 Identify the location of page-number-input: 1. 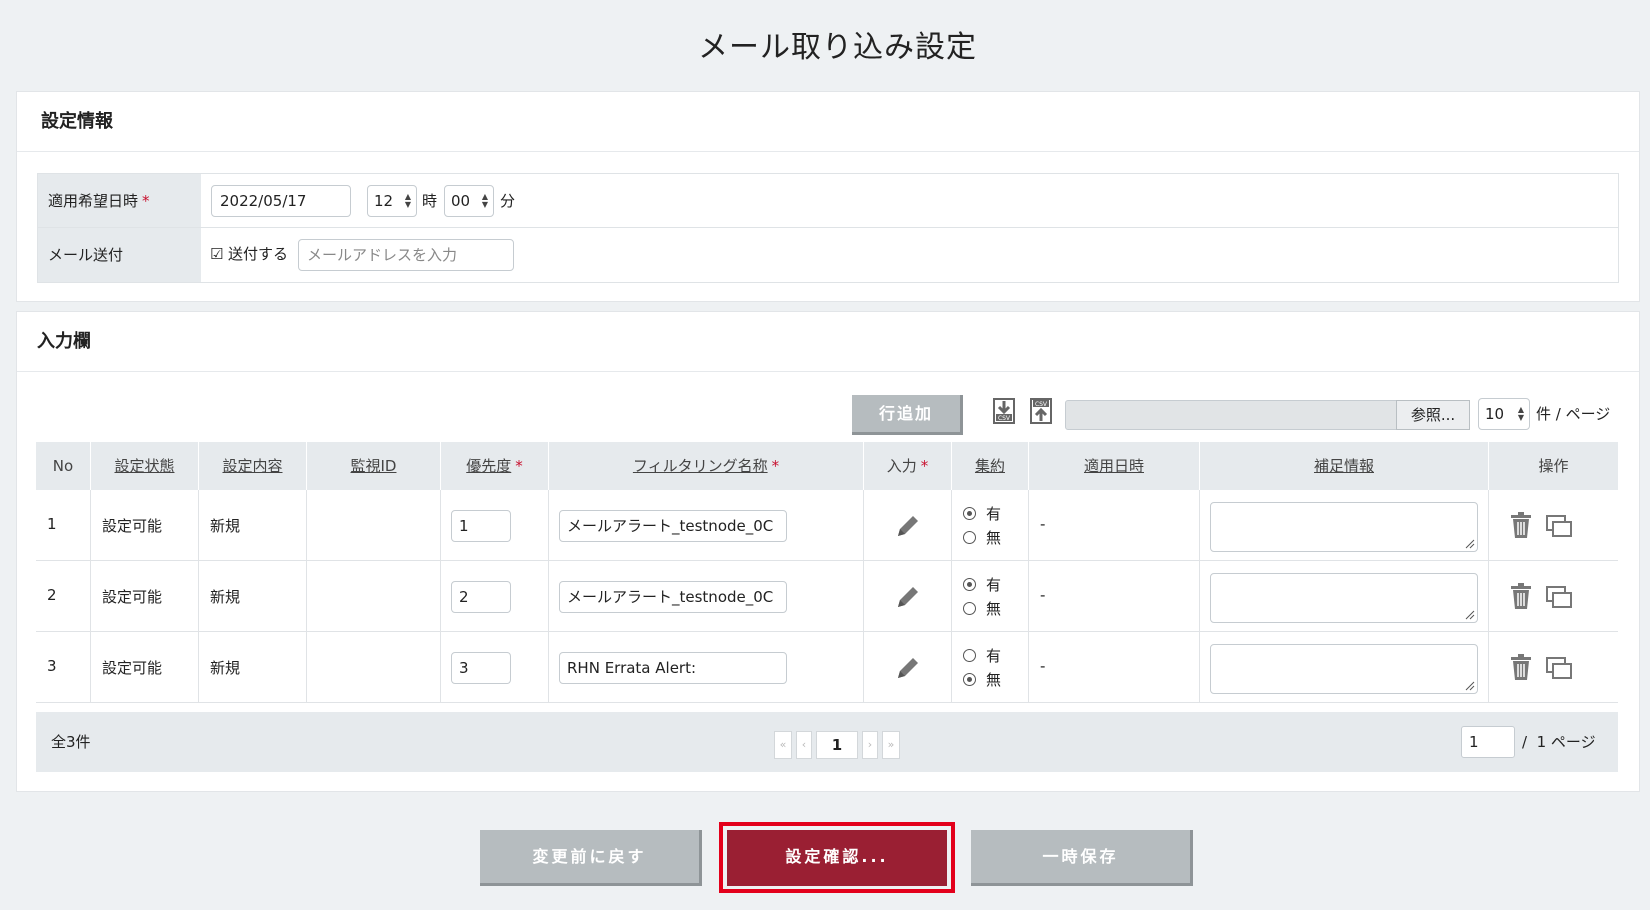
(1488, 742).